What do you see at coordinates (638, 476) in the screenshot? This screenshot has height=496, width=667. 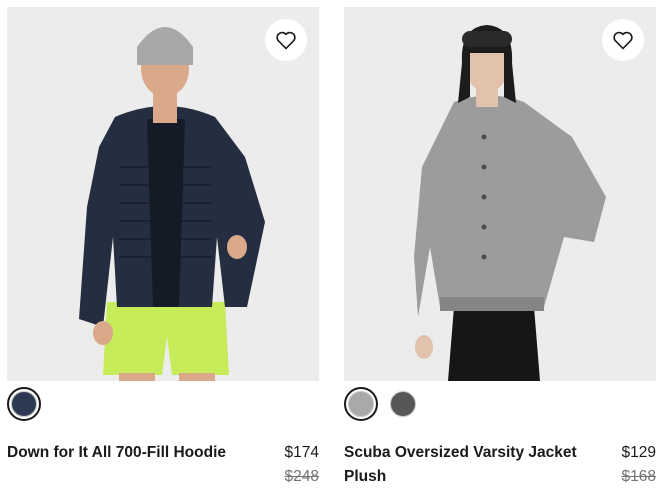 I see `original-price: $168` at bounding box center [638, 476].